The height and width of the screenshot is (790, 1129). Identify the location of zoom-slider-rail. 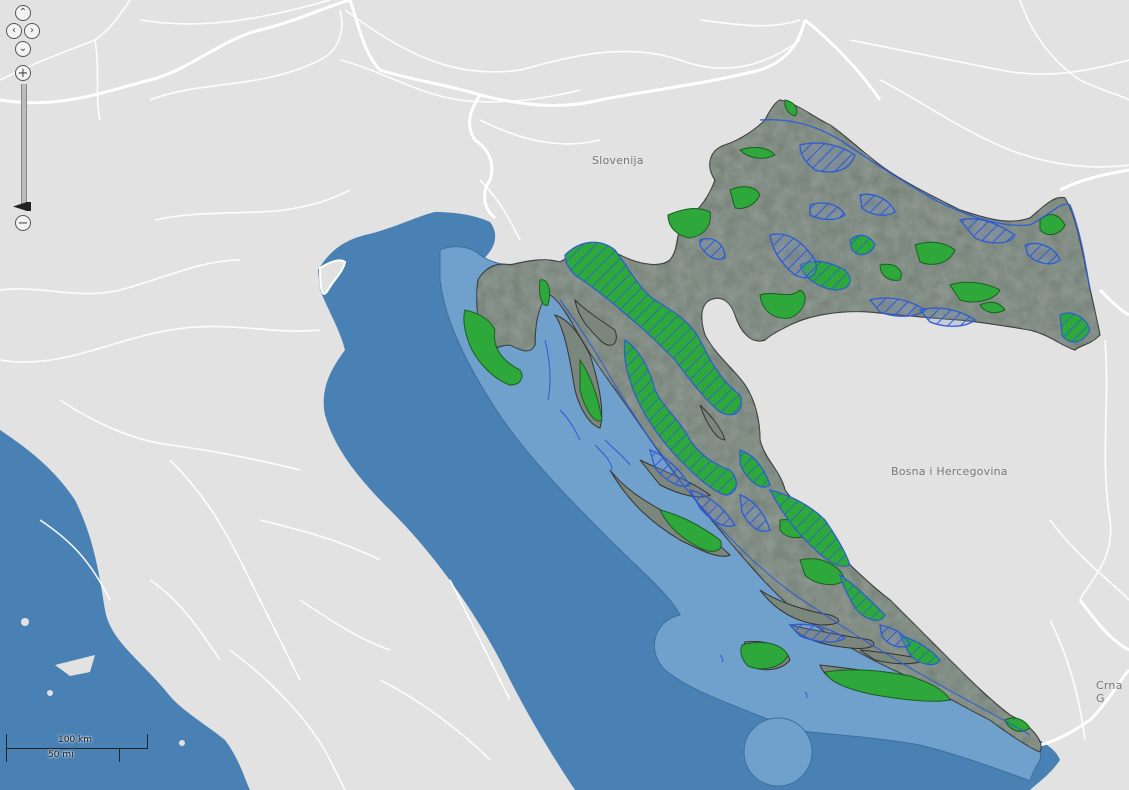
(24, 146).